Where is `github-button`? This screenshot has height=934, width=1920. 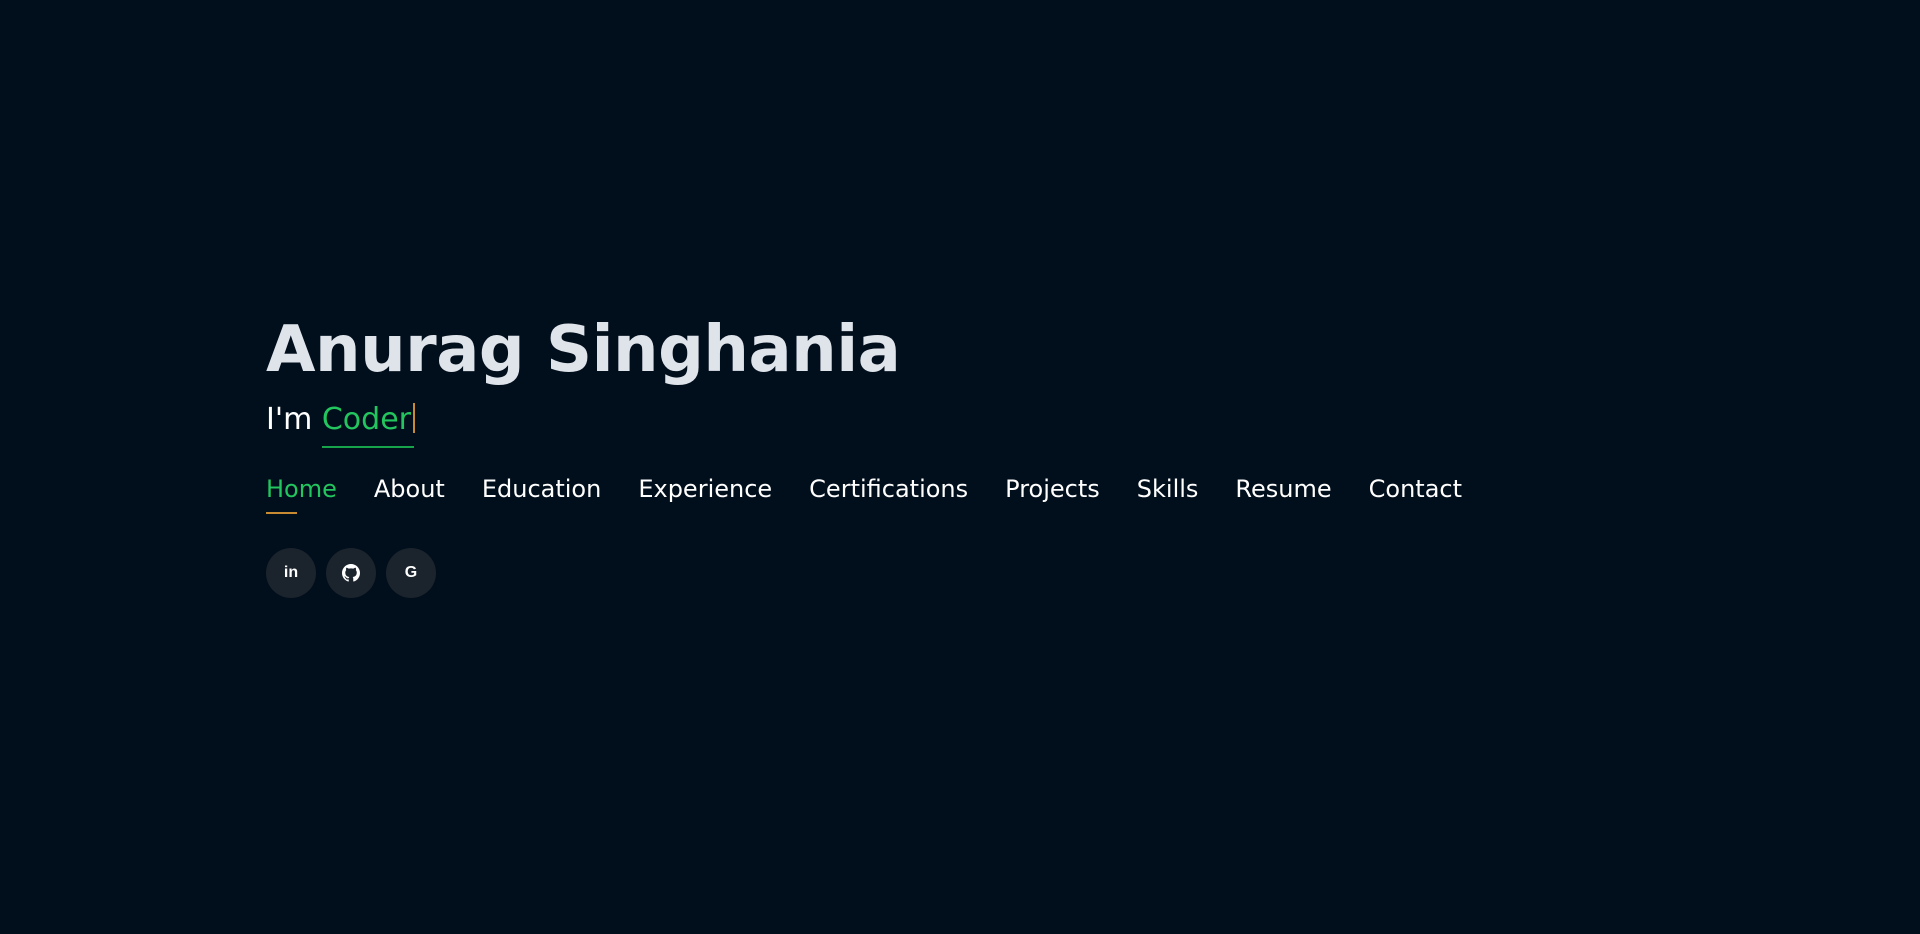 github-button is located at coordinates (351, 573).